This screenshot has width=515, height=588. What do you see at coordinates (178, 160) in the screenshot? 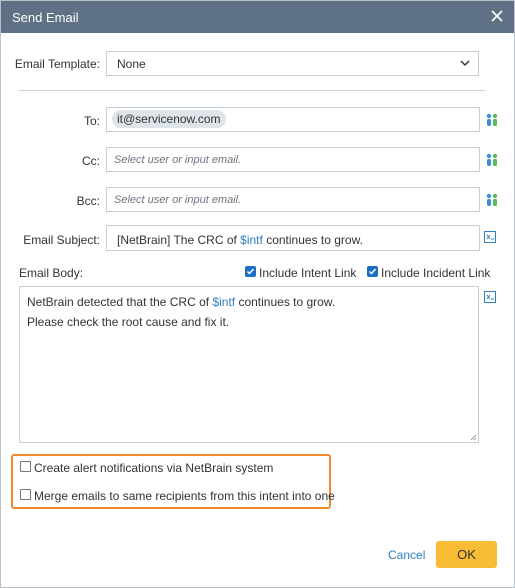
I see `cc-placeholder: Select user or input email.` at bounding box center [178, 160].